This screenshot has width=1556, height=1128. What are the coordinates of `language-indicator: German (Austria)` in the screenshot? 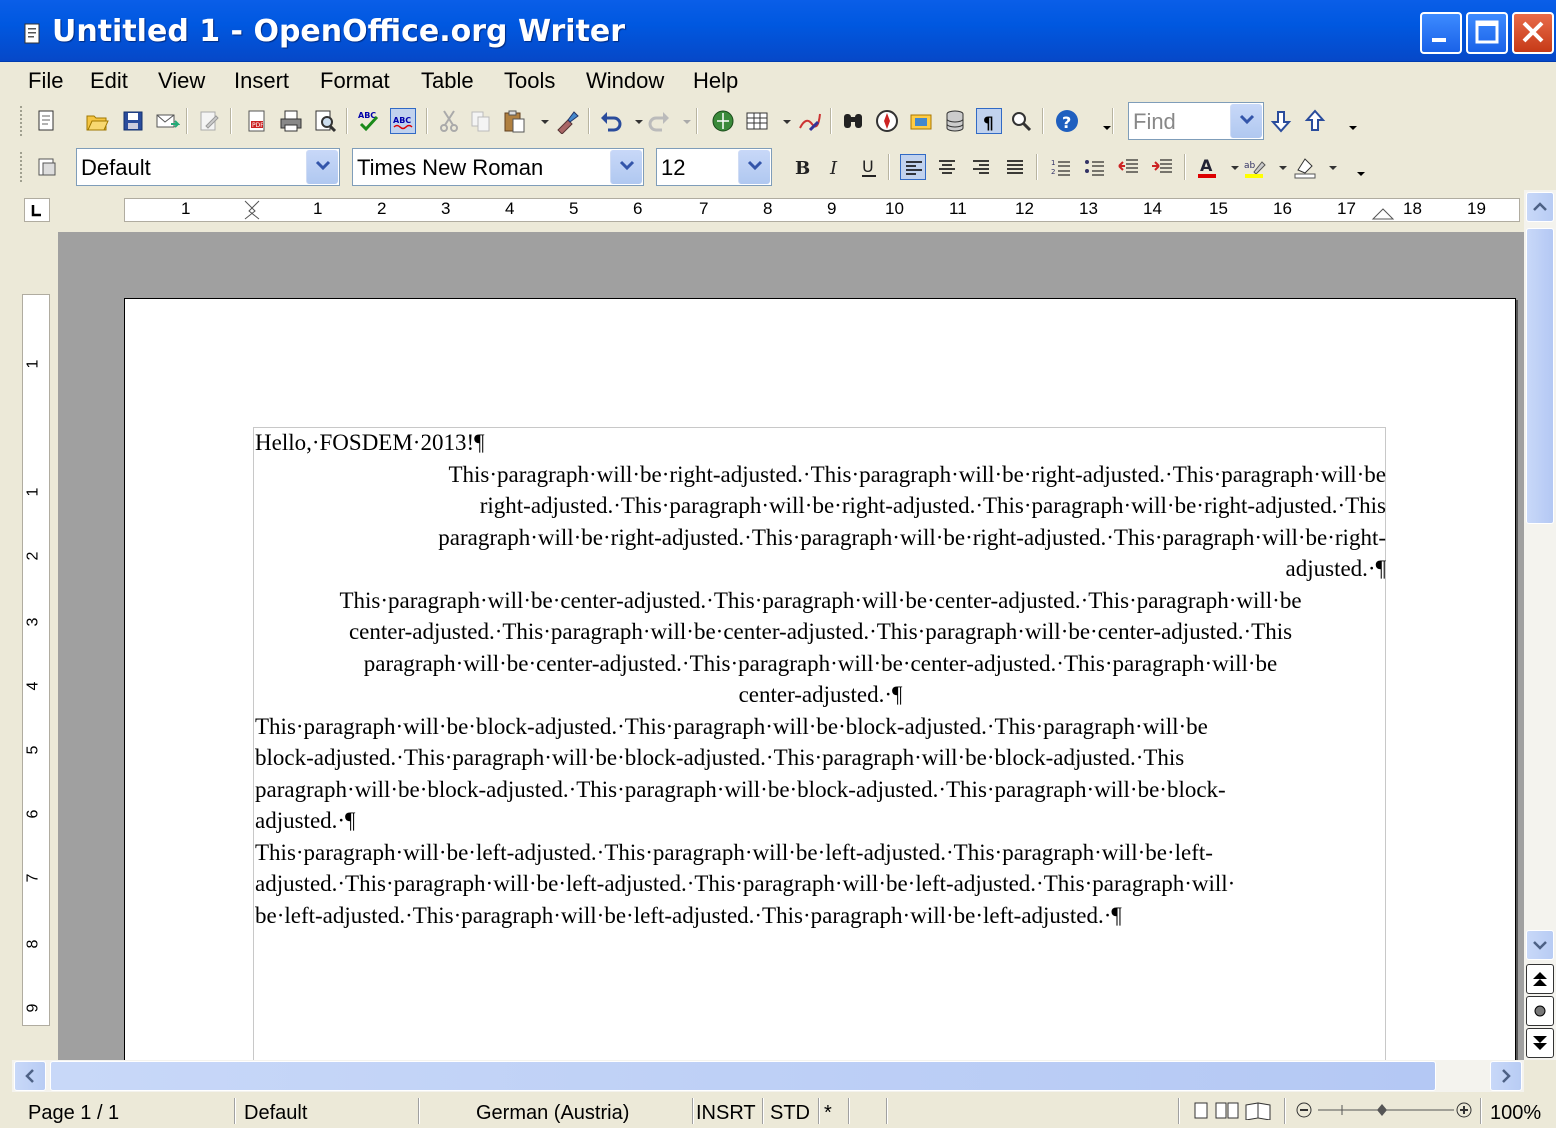 It's located at (552, 1113).